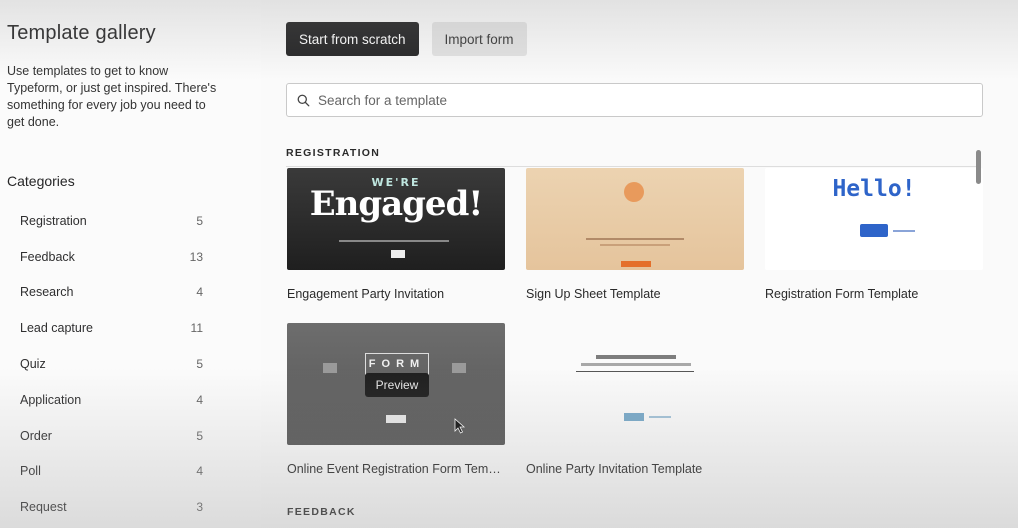 Image resolution: width=1018 pixels, height=528 pixels. I want to click on thumb-headline: Hello!, so click(874, 189).